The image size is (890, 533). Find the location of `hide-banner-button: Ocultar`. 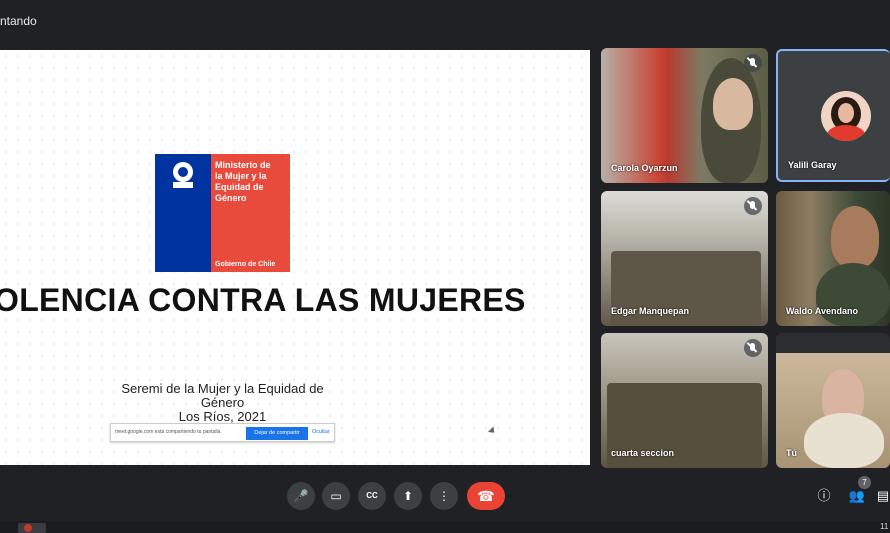

hide-banner-button: Ocultar is located at coordinates (321, 432).